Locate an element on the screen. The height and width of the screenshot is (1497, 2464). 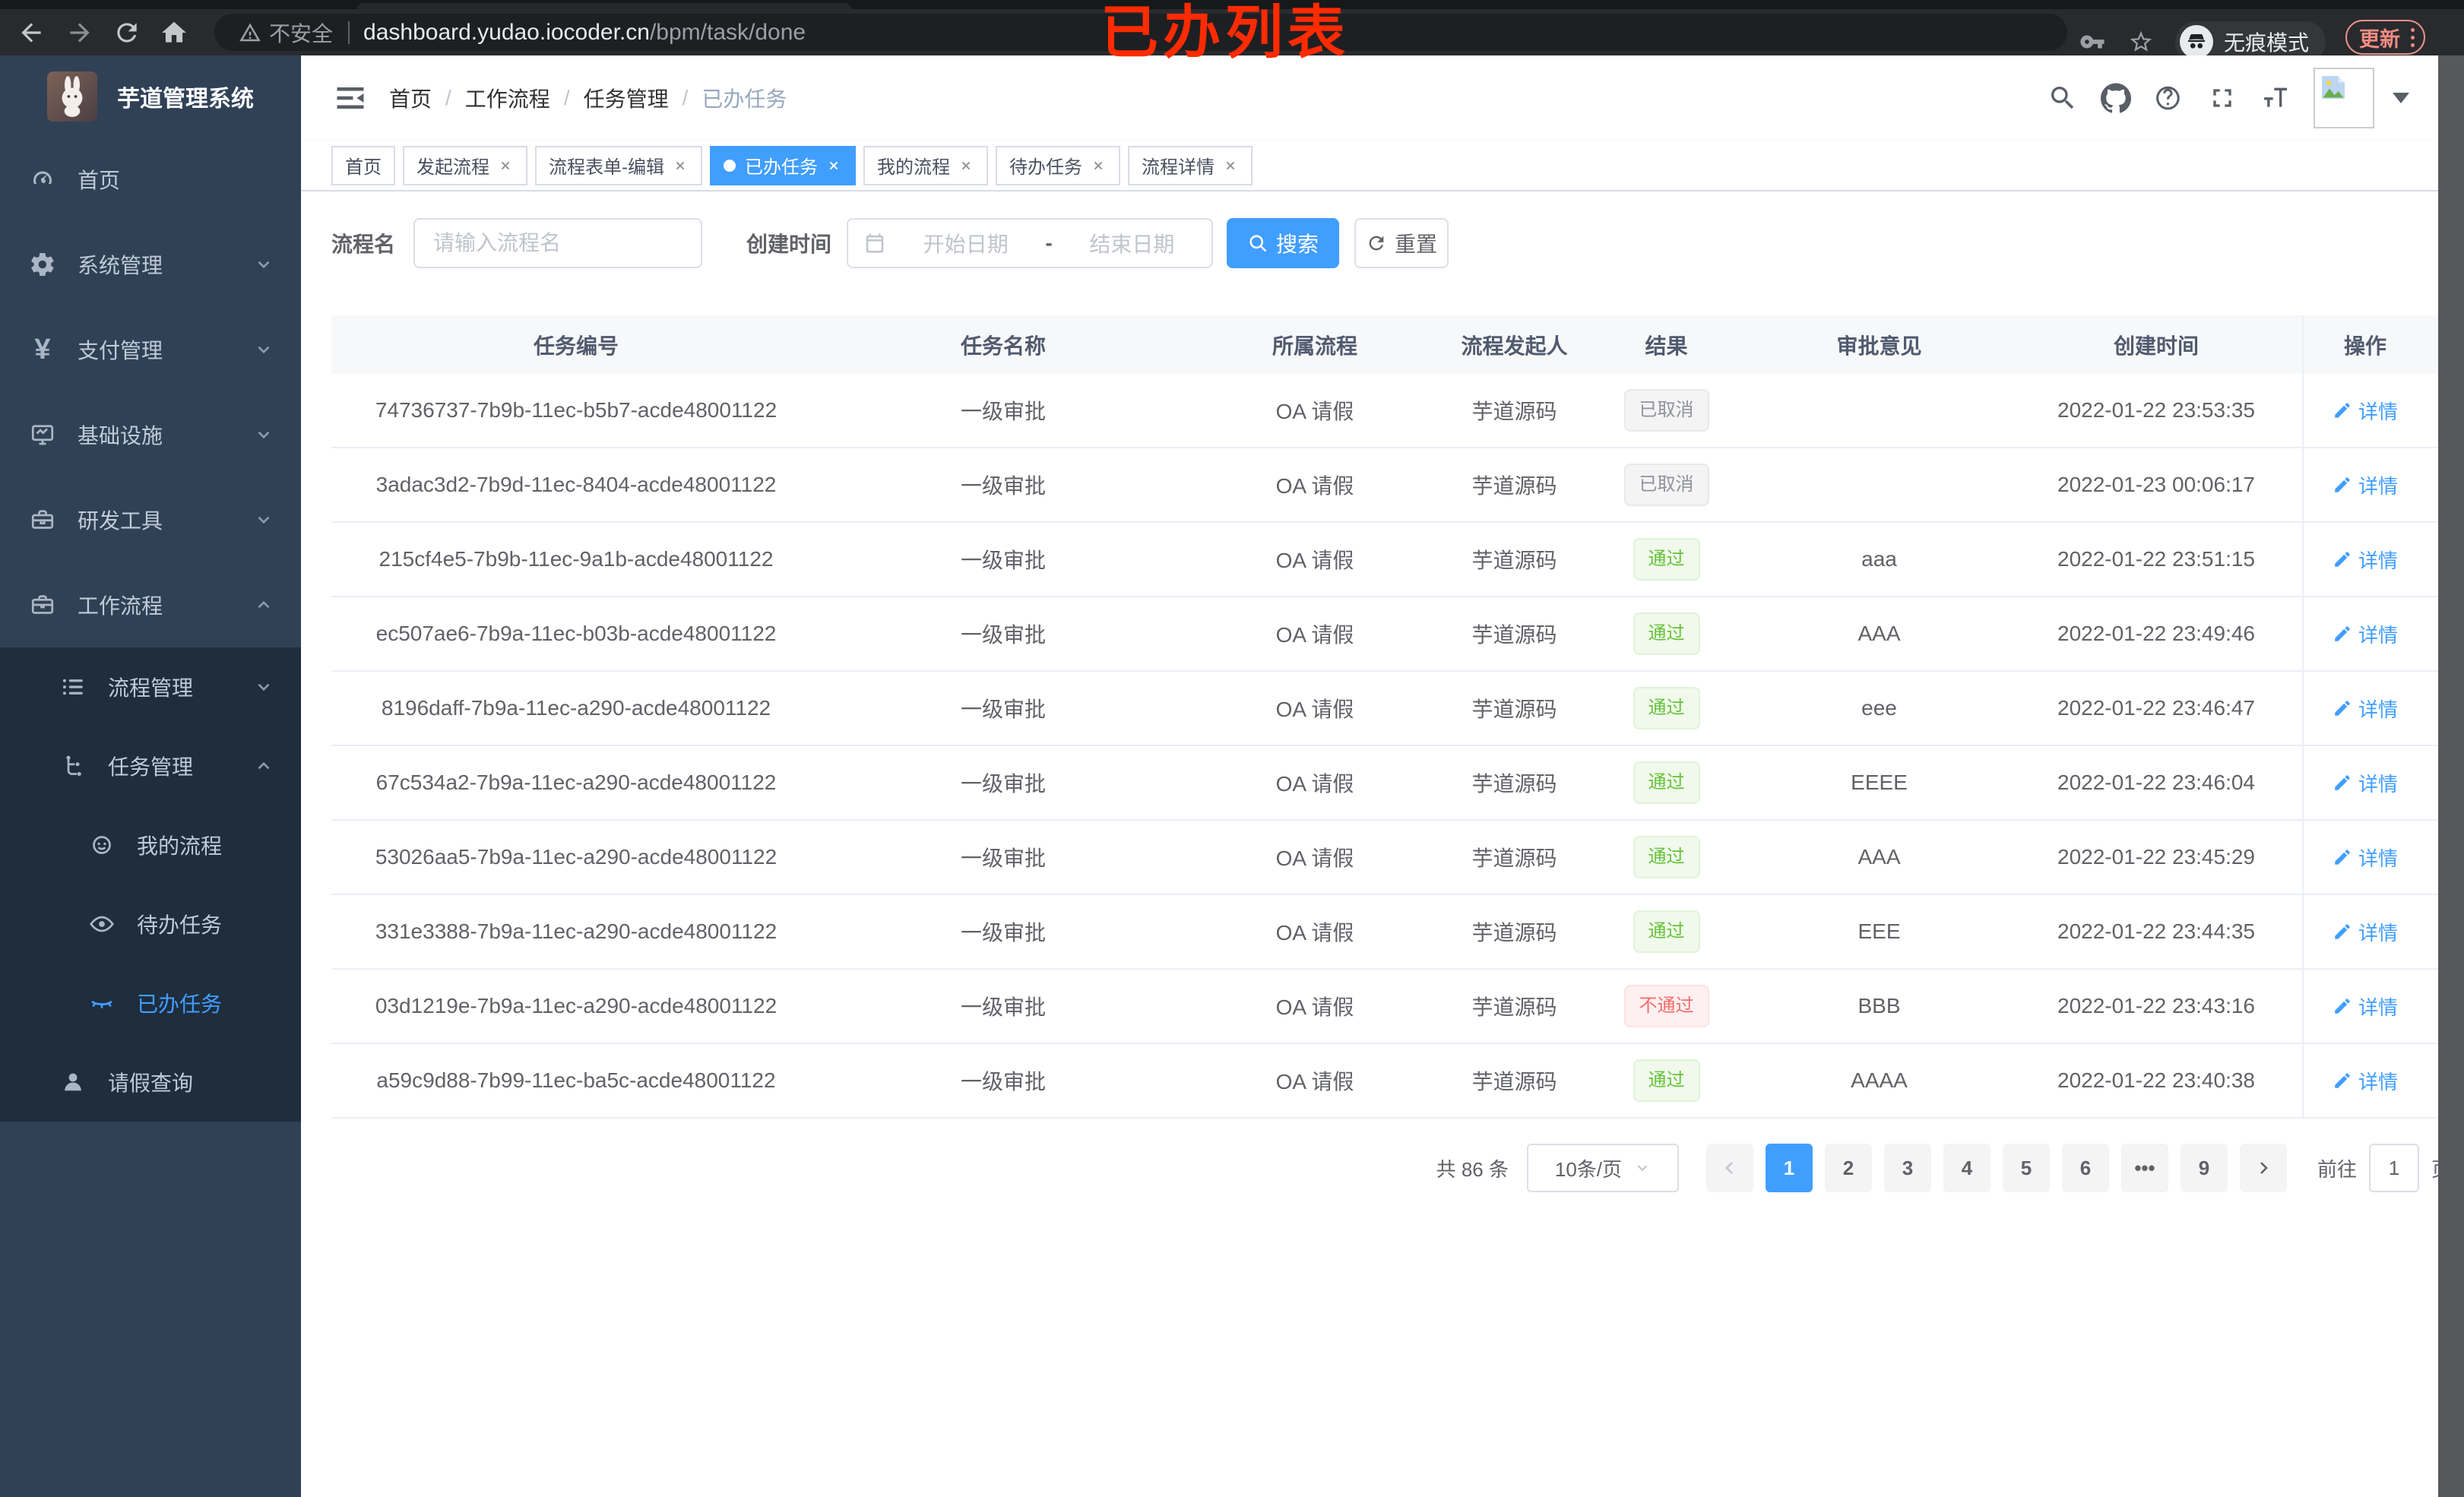
password-key-icon is located at coordinates (2092, 42).